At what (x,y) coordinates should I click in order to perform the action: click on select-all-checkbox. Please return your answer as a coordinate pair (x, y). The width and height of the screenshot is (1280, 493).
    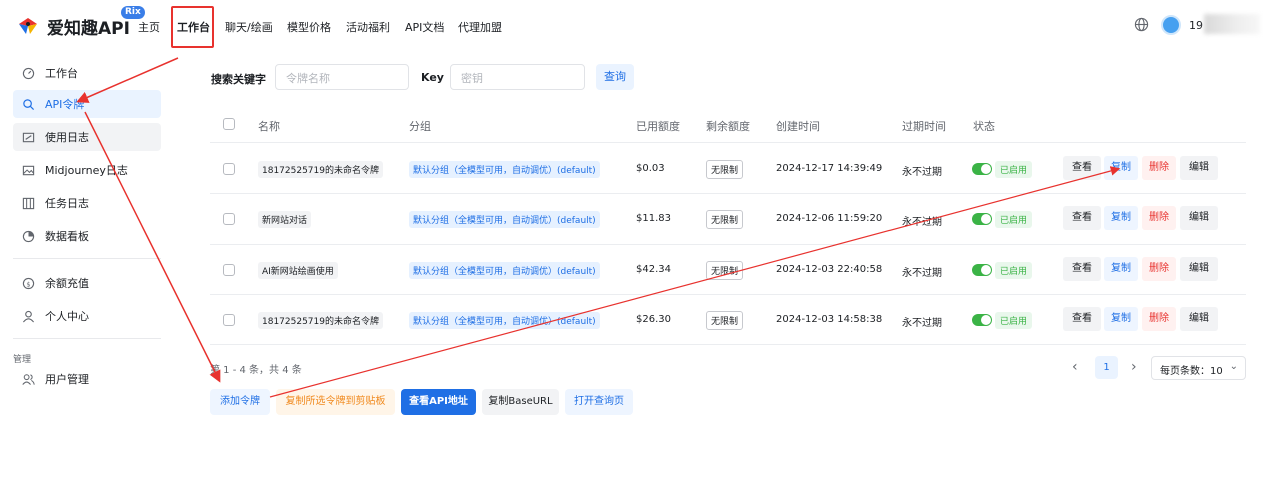
    Looking at the image, I should click on (229, 124).